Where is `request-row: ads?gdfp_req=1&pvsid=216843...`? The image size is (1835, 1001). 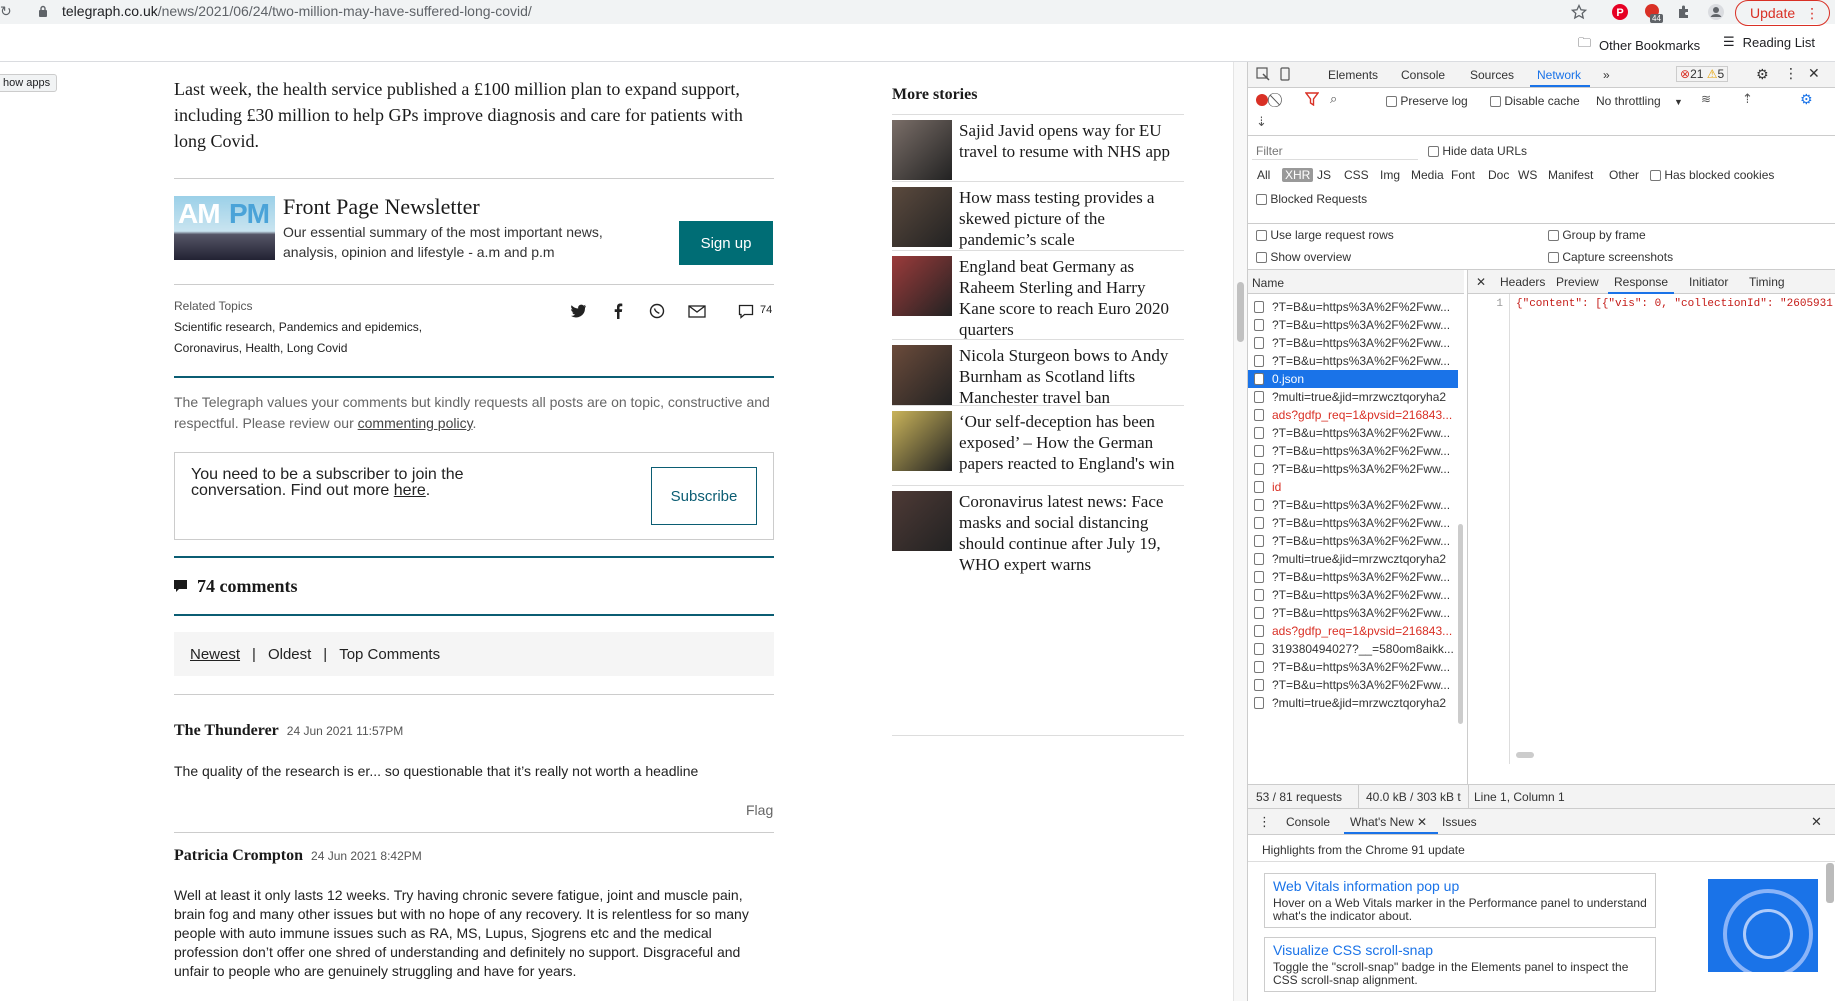
request-row: ads?gdfp_req=1&pvsid=216843... is located at coordinates (1353, 415).